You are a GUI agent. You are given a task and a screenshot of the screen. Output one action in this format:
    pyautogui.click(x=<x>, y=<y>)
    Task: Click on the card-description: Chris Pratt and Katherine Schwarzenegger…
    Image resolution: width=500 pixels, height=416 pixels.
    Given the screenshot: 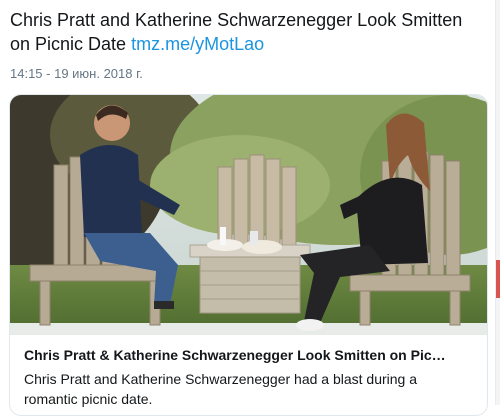 What is the action you would take?
    pyautogui.click(x=221, y=389)
    